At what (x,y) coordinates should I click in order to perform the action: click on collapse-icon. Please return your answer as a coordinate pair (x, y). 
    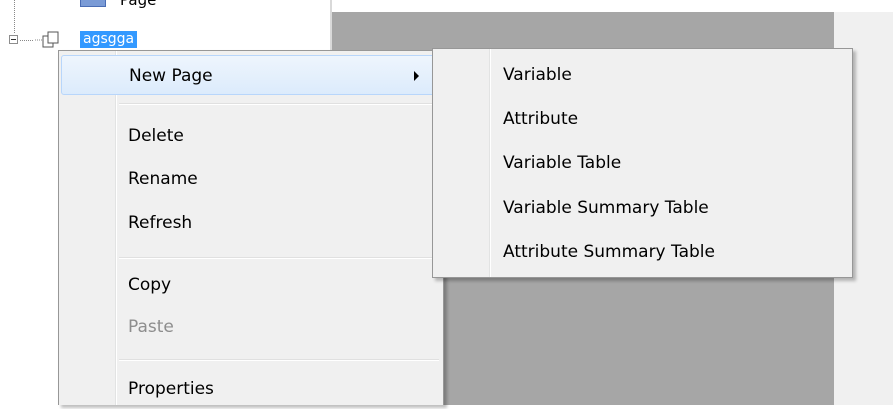
    Looking at the image, I should click on (13, 39).